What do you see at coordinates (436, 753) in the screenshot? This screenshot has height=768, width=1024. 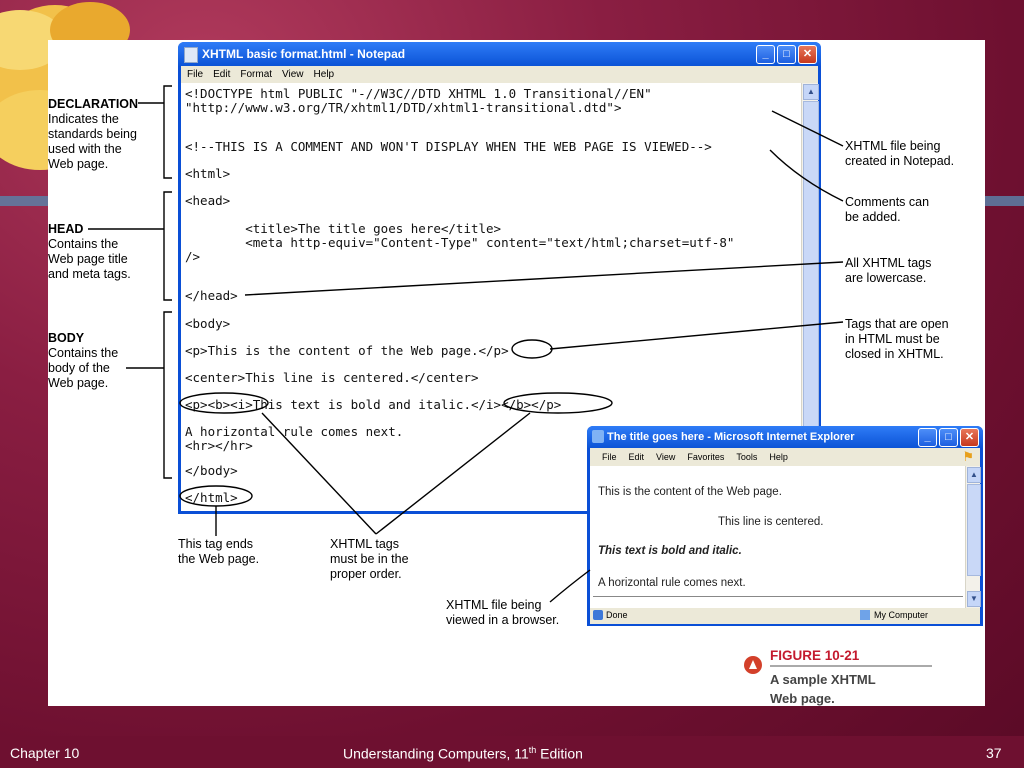 I see `book-title-text: Understanding Computers, 11` at bounding box center [436, 753].